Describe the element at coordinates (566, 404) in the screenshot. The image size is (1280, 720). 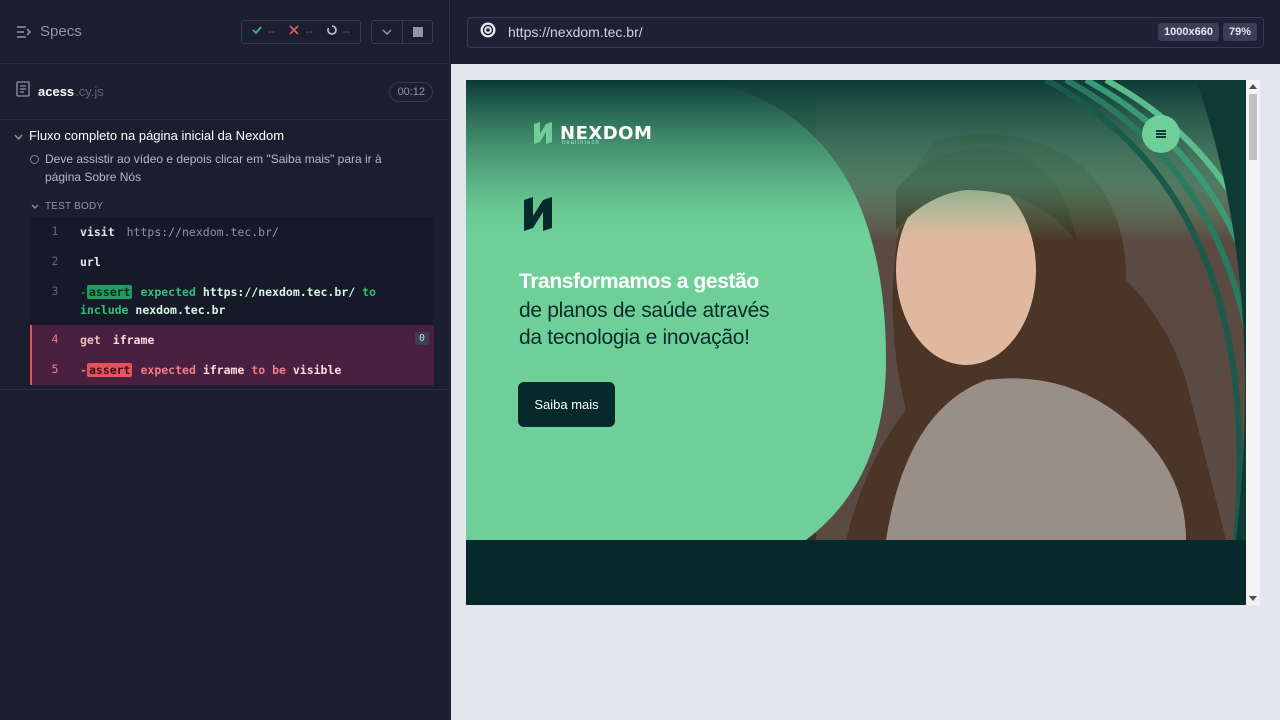
I see `saiba-mais-button: Saiba mais` at that location.